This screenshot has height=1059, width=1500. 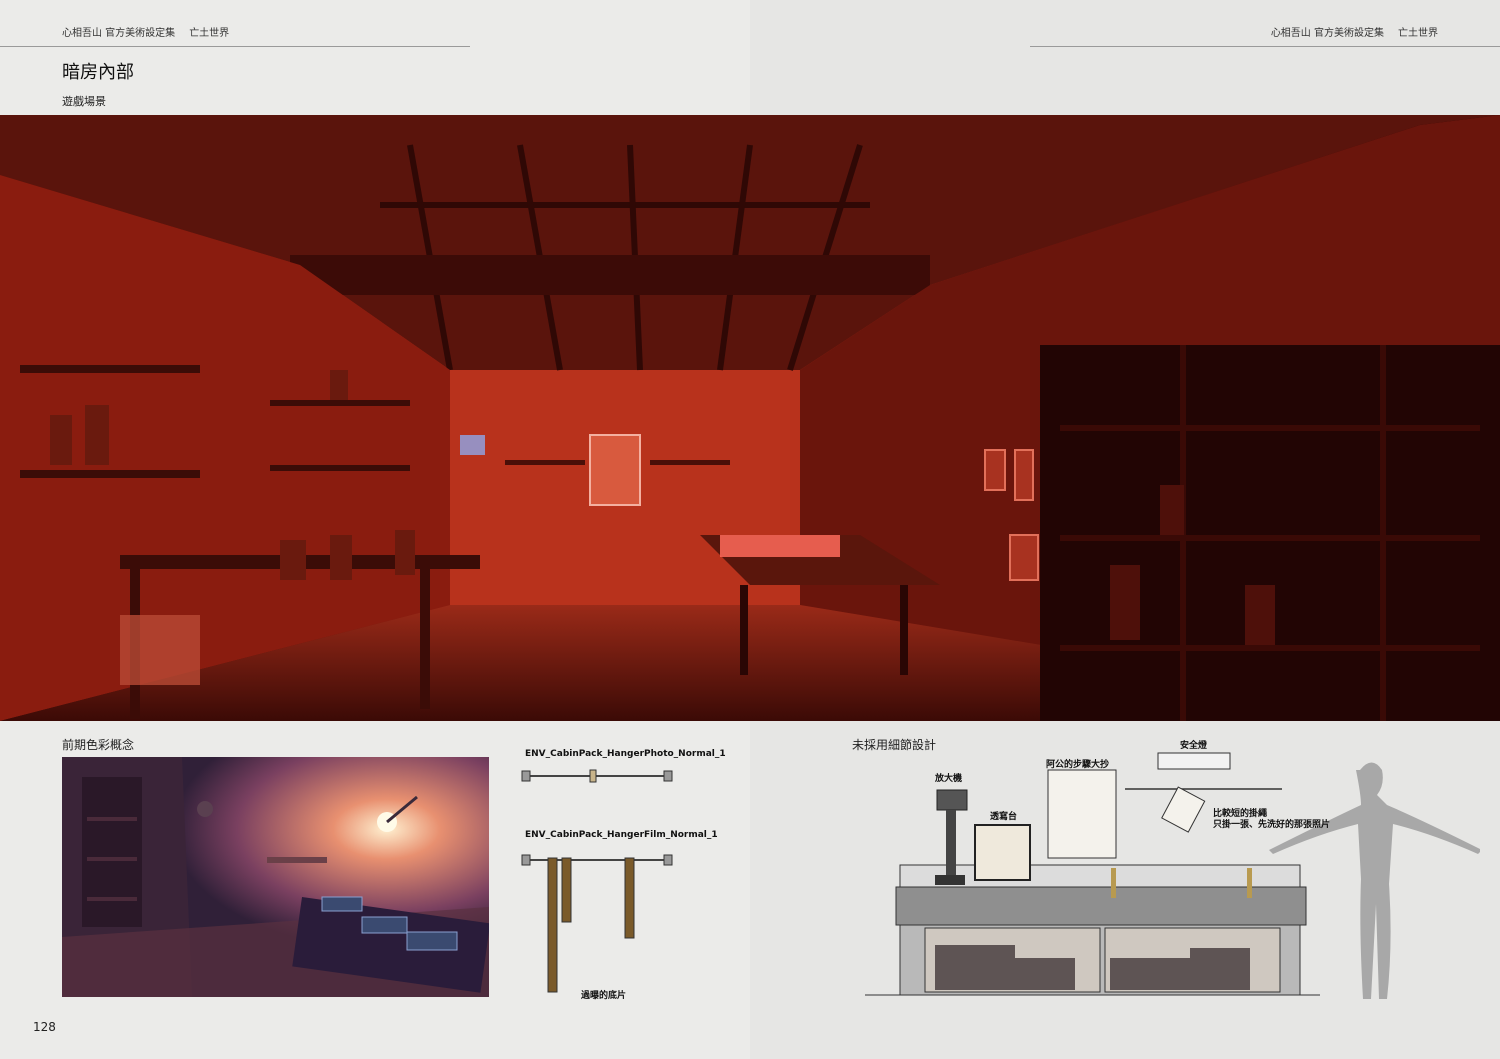 What do you see at coordinates (235, 46) in the screenshot?
I see `header-rule-left` at bounding box center [235, 46].